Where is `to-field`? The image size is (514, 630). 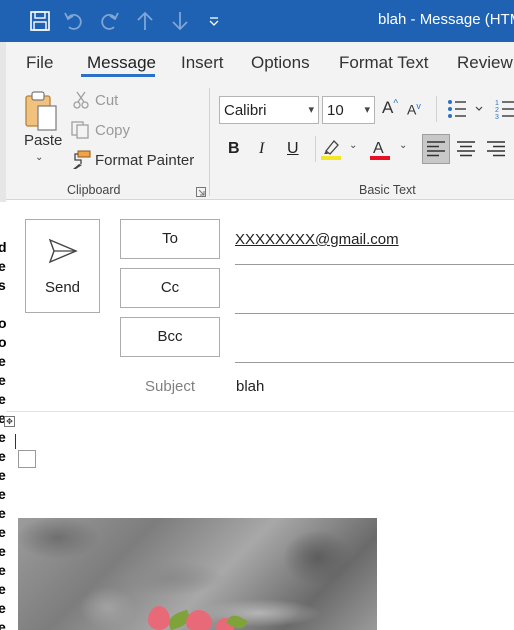
to-field is located at coordinates (374, 264).